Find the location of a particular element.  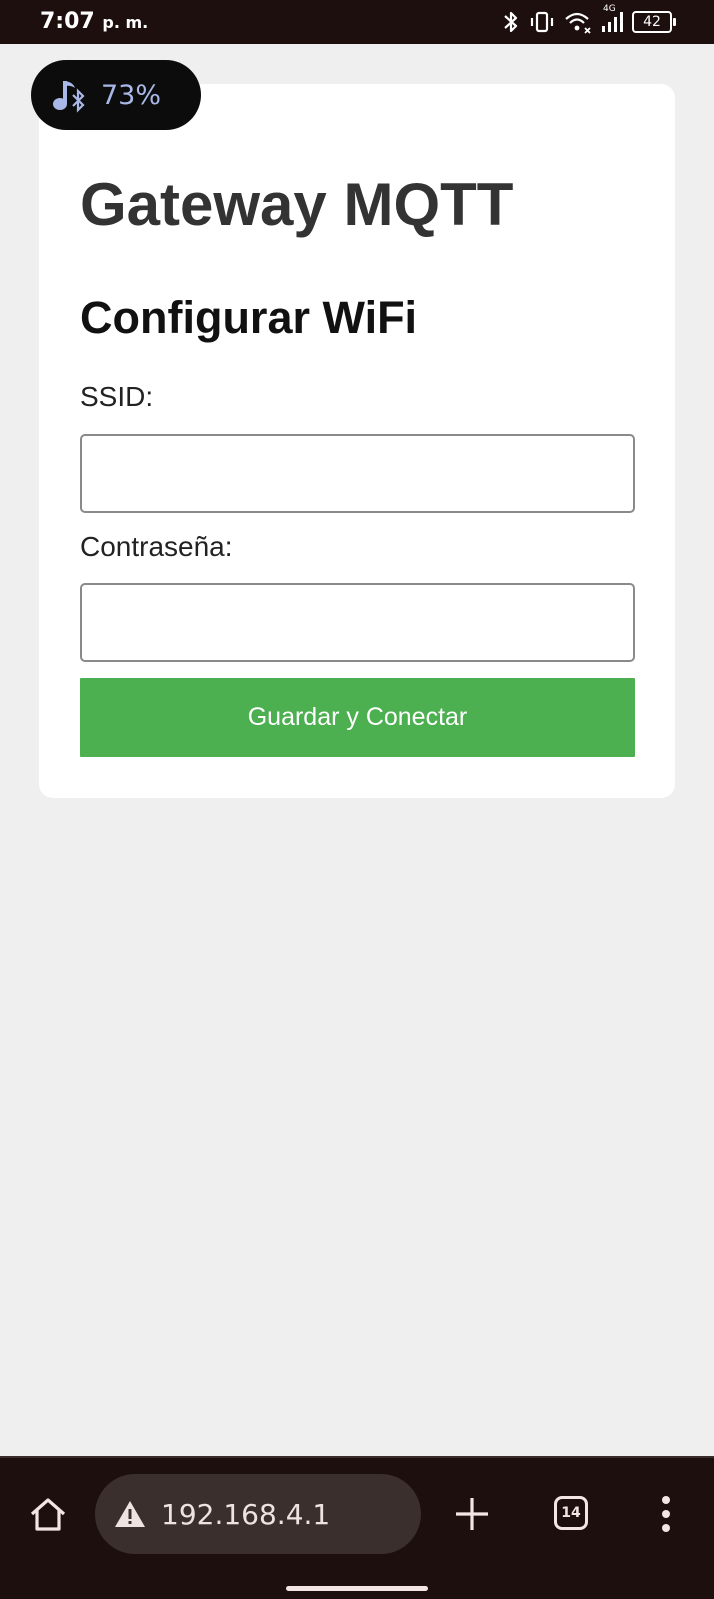

save-connect-button: Guardar y Conectar is located at coordinates (357, 717).